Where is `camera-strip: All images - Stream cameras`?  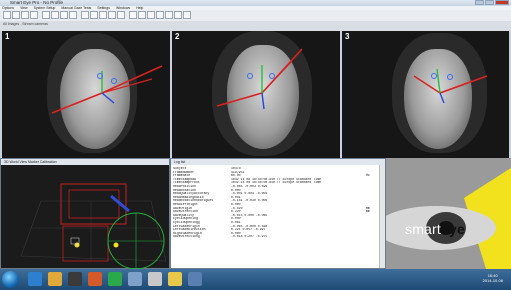 camera-strip: All images - Stream cameras is located at coordinates (255, 26).